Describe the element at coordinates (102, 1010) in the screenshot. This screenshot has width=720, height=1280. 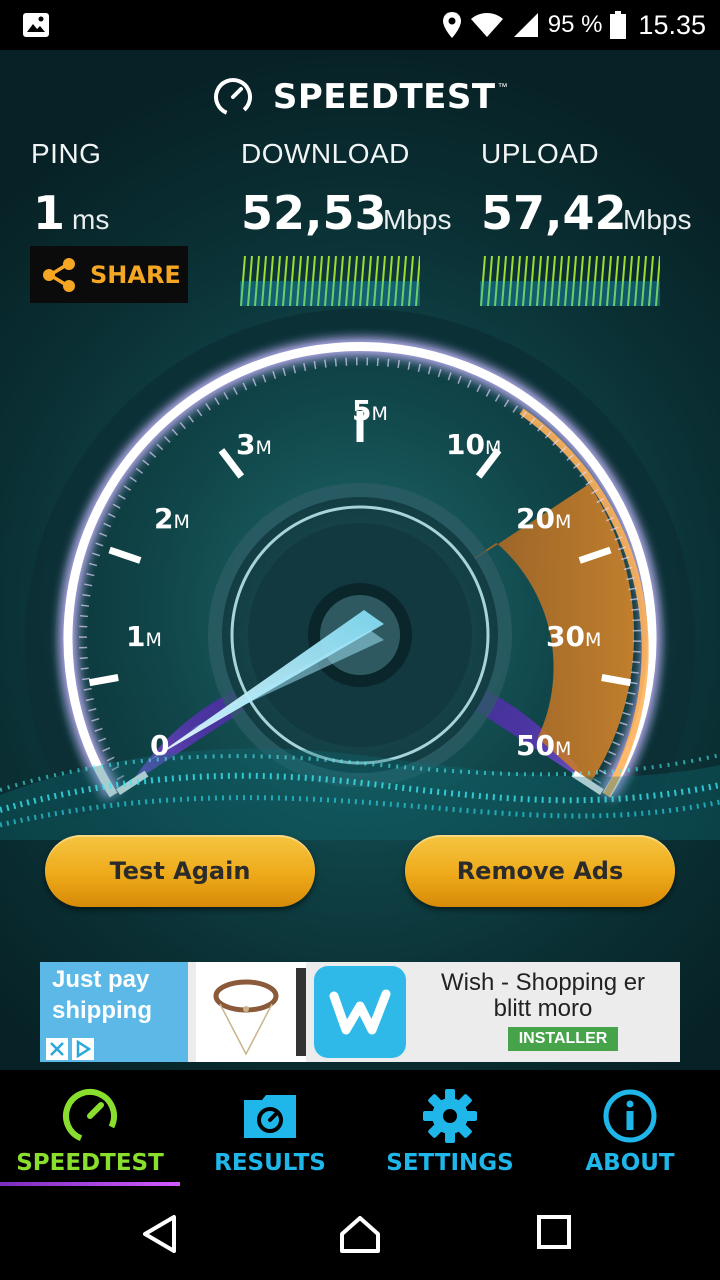
I see `ad-tagline-line2: shipping` at that location.